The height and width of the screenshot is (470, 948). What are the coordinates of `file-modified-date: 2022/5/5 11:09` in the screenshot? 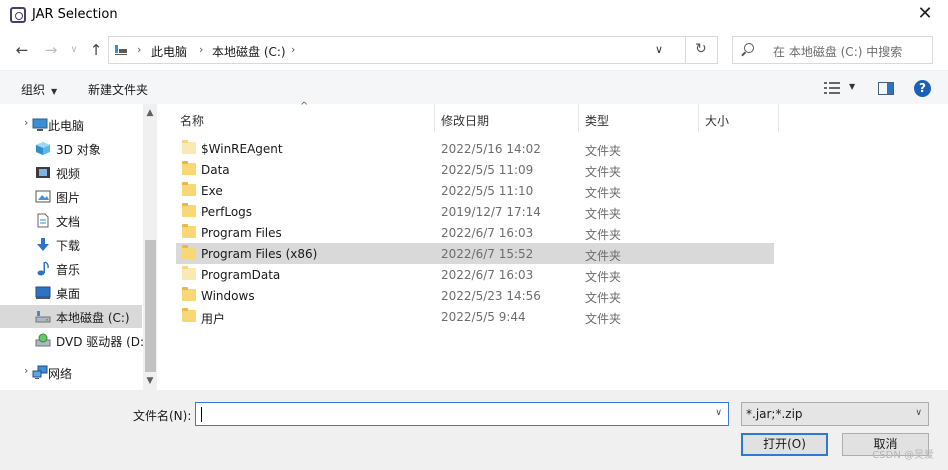 It's located at (487, 170).